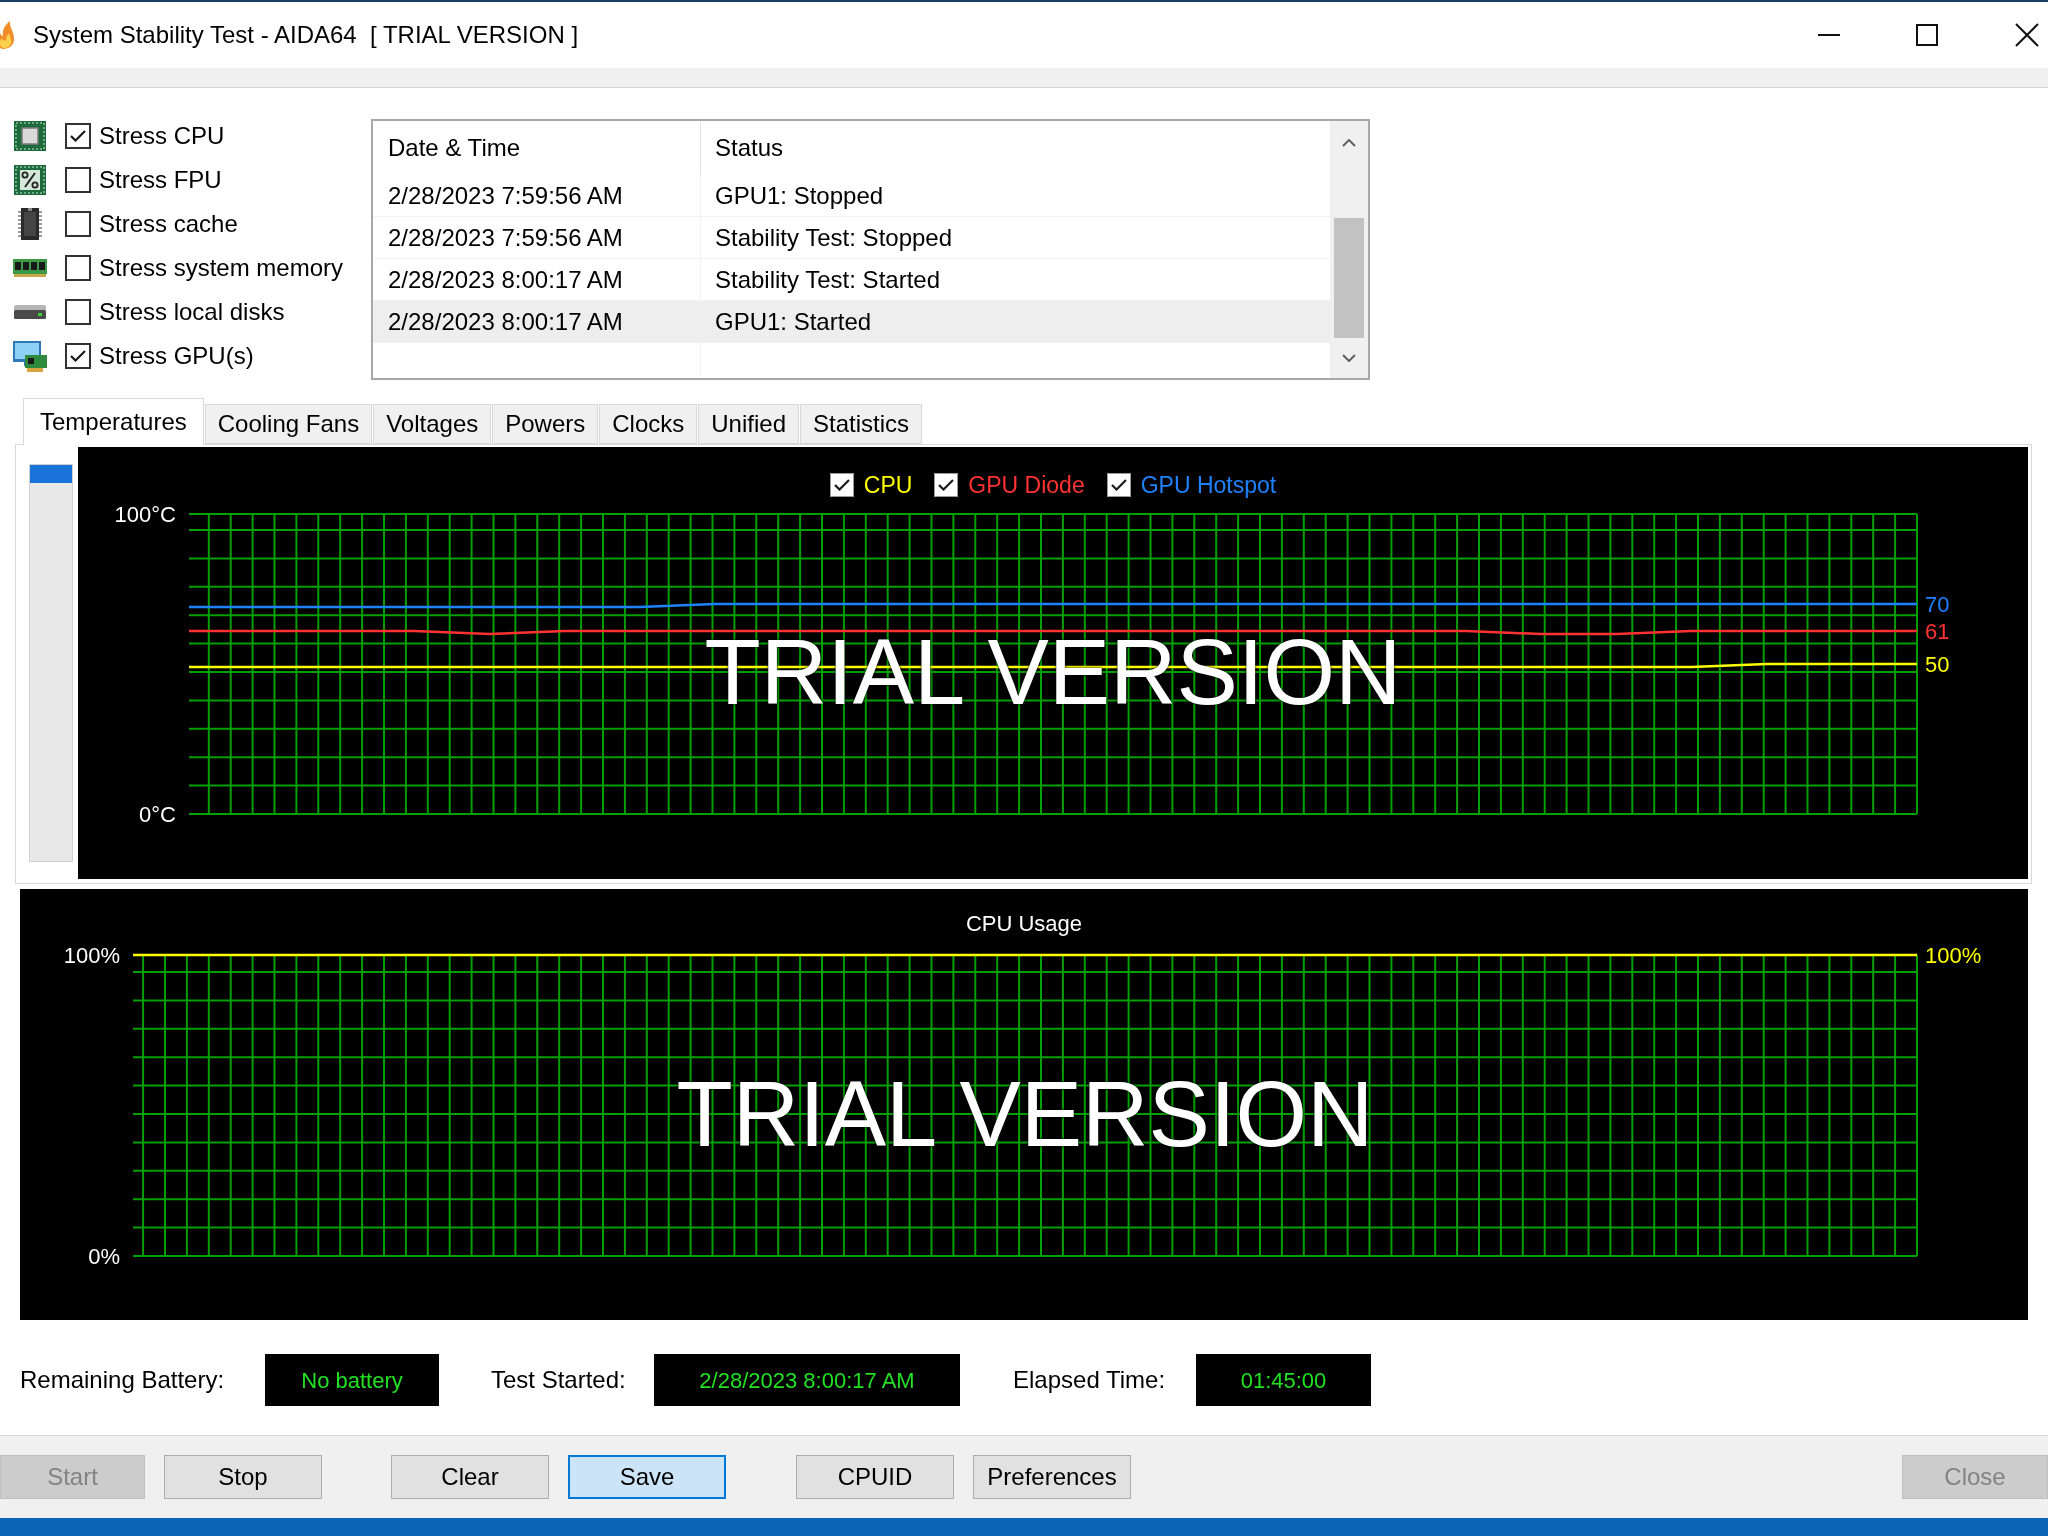 The height and width of the screenshot is (1536, 2048). Describe the element at coordinates (30, 268) in the screenshot. I see `ram-module-icon` at that location.